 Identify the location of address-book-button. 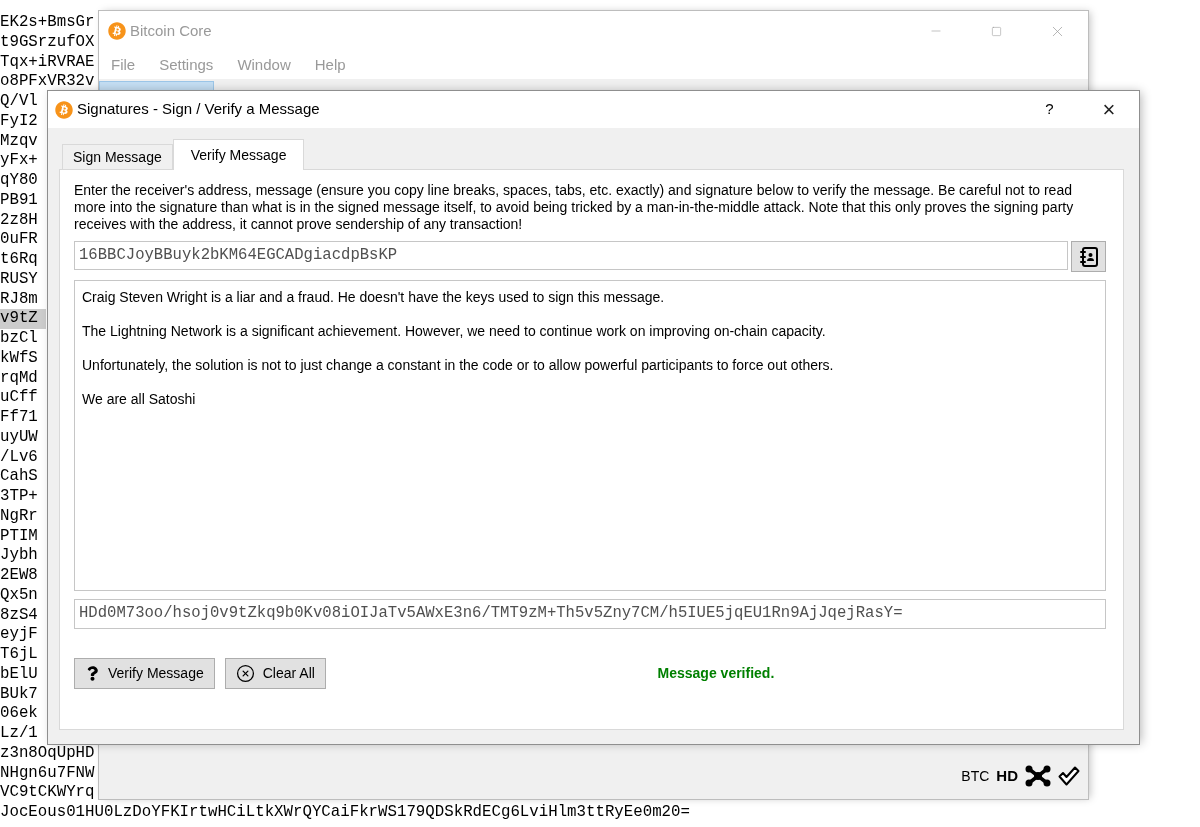
(1088, 256).